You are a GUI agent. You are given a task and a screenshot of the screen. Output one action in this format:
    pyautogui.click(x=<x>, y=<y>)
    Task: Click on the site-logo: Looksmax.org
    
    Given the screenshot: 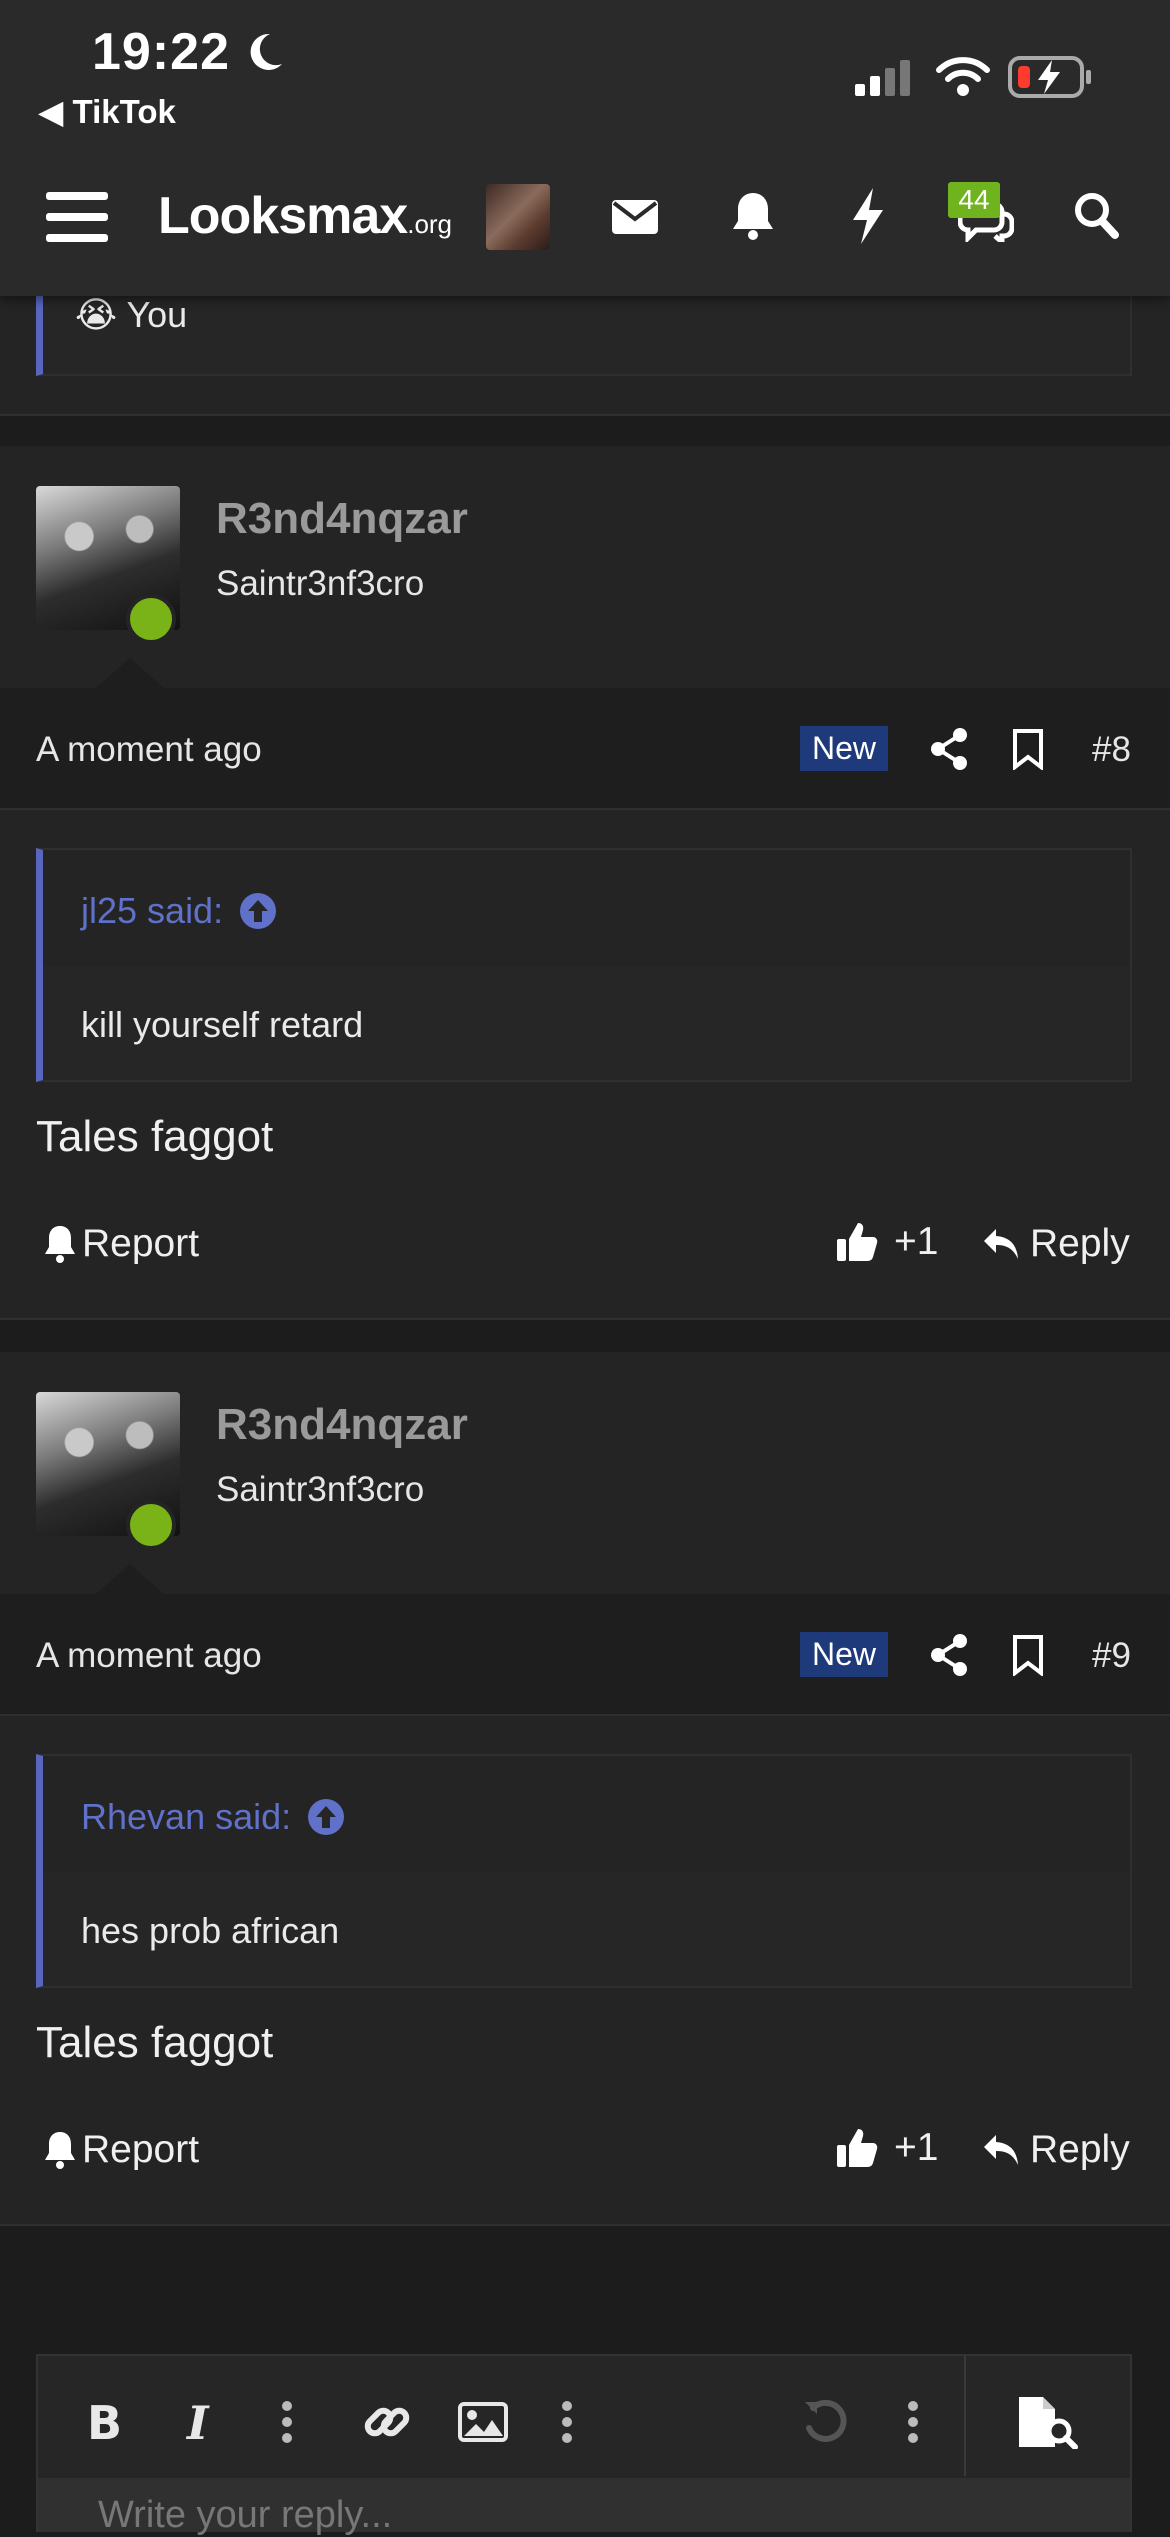 What is the action you would take?
    pyautogui.click(x=305, y=216)
    